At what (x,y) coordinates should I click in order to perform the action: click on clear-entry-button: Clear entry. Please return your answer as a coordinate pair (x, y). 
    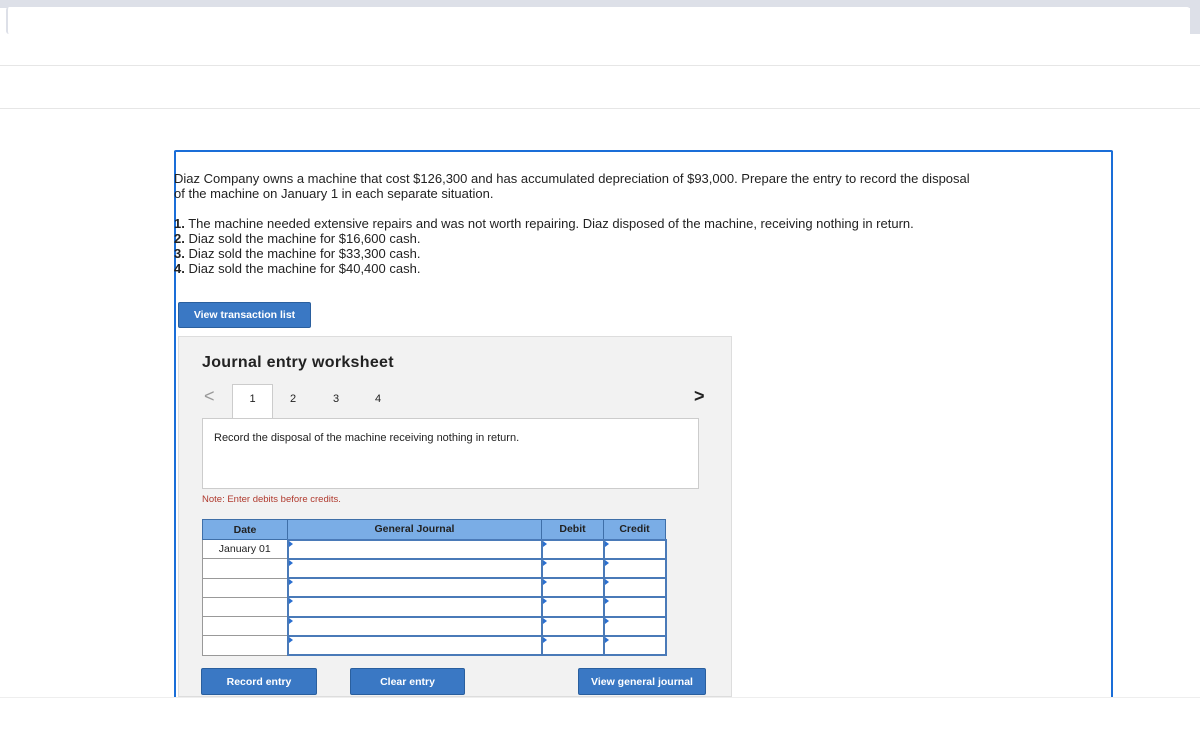
    Looking at the image, I should click on (407, 681).